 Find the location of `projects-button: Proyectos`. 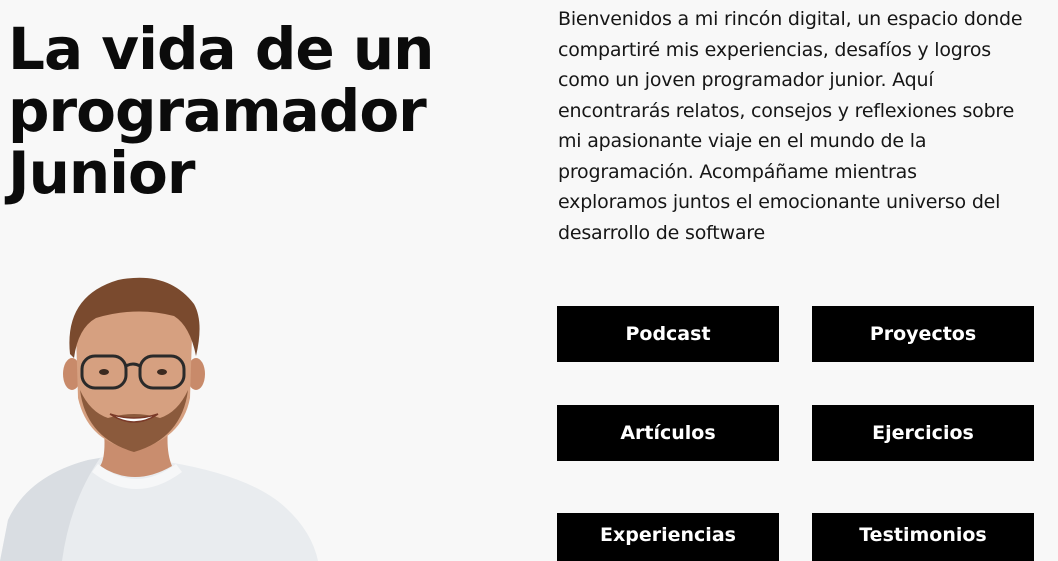

projects-button: Proyectos is located at coordinates (923, 334).